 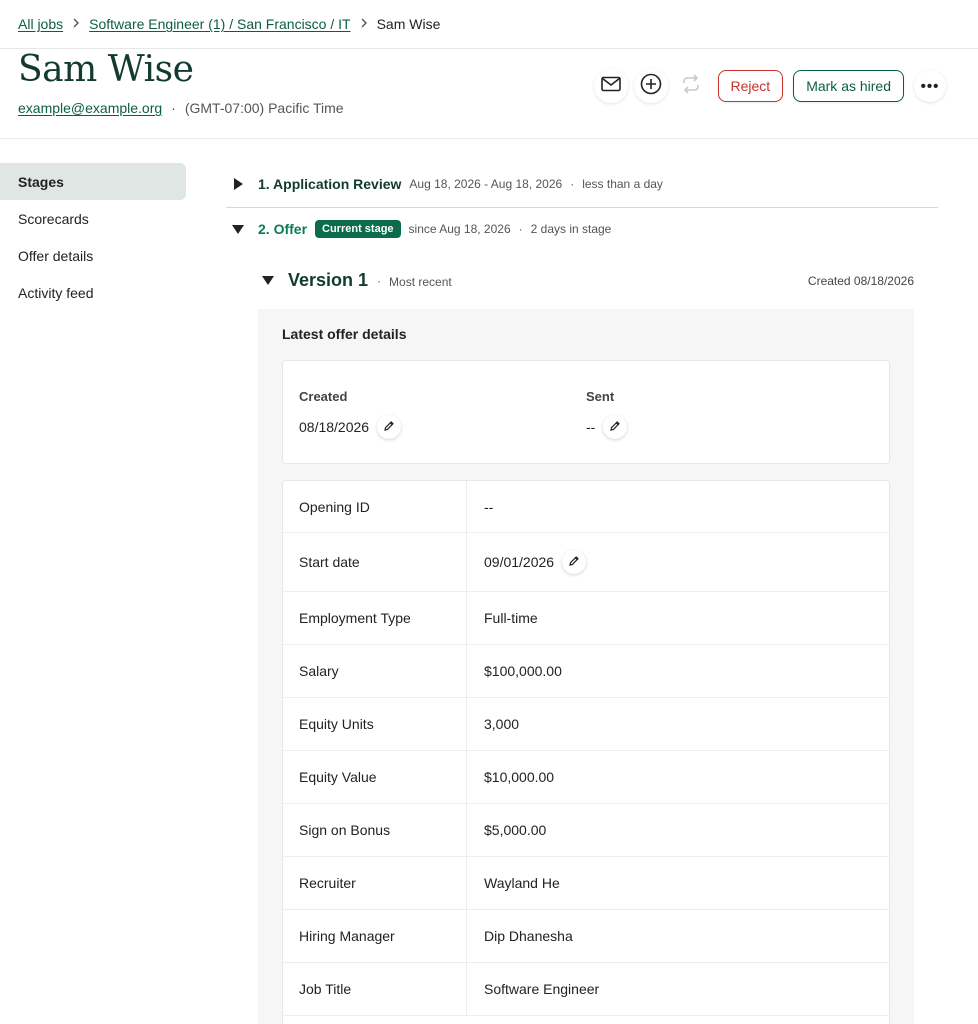 What do you see at coordinates (571, 229) in the screenshot?
I see `stage-duration: 2 days in stage` at bounding box center [571, 229].